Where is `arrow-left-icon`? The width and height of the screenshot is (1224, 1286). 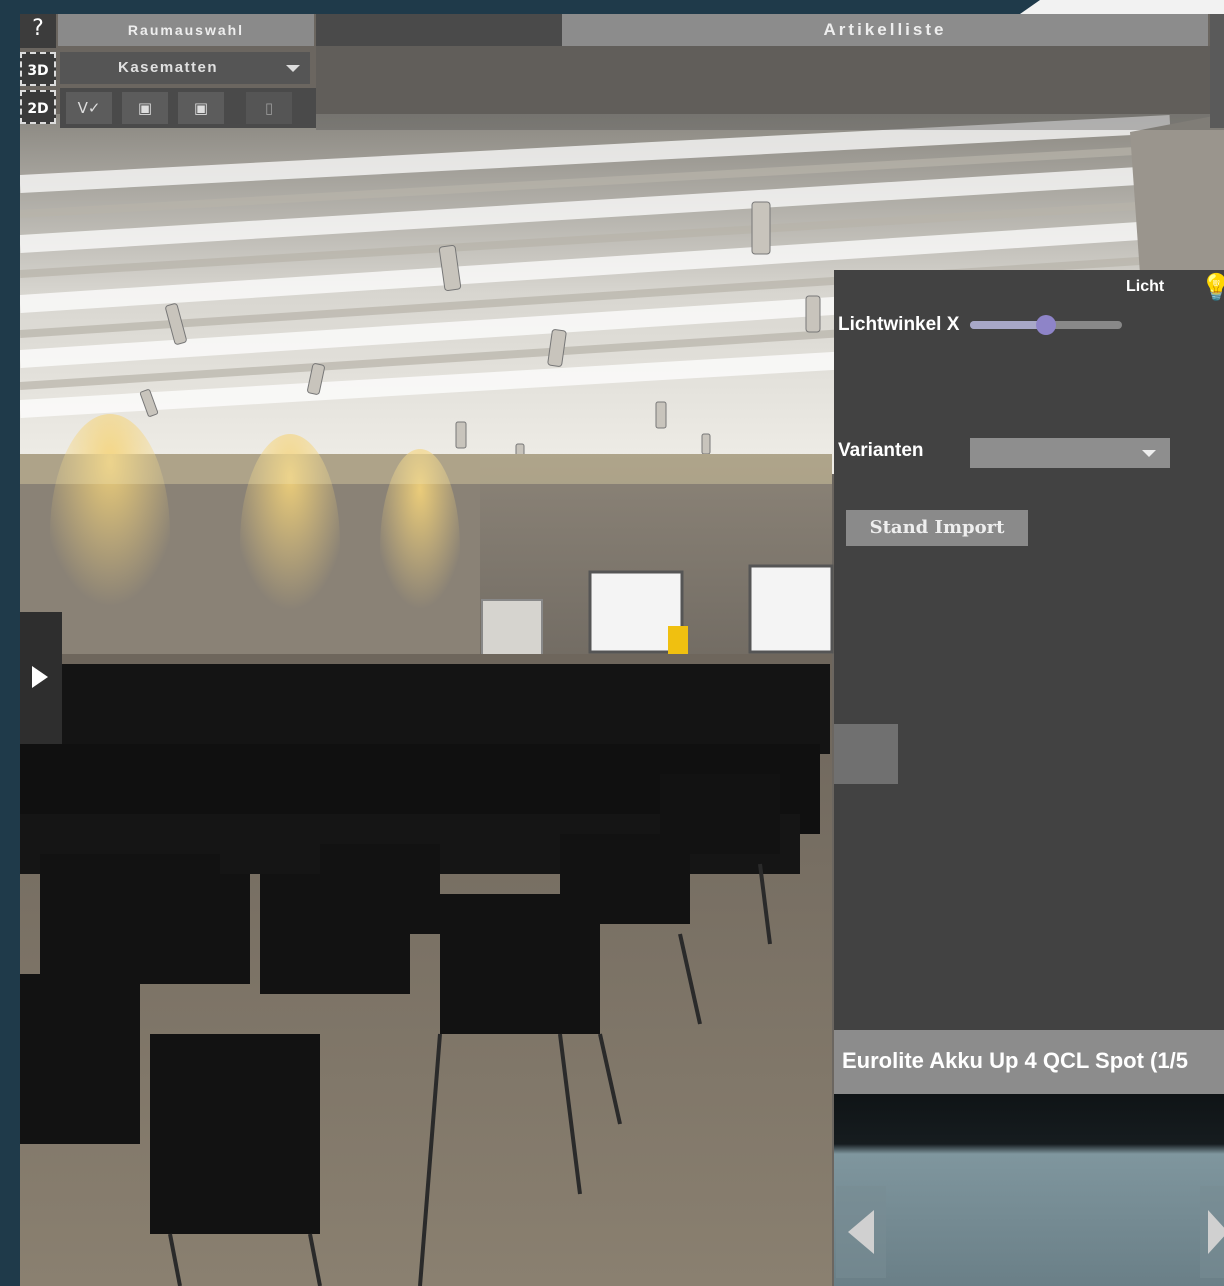 arrow-left-icon is located at coordinates (861, 1232).